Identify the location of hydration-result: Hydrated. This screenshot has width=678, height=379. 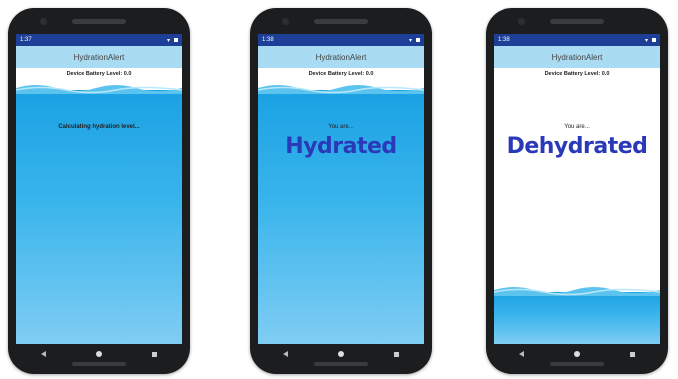
(341, 146).